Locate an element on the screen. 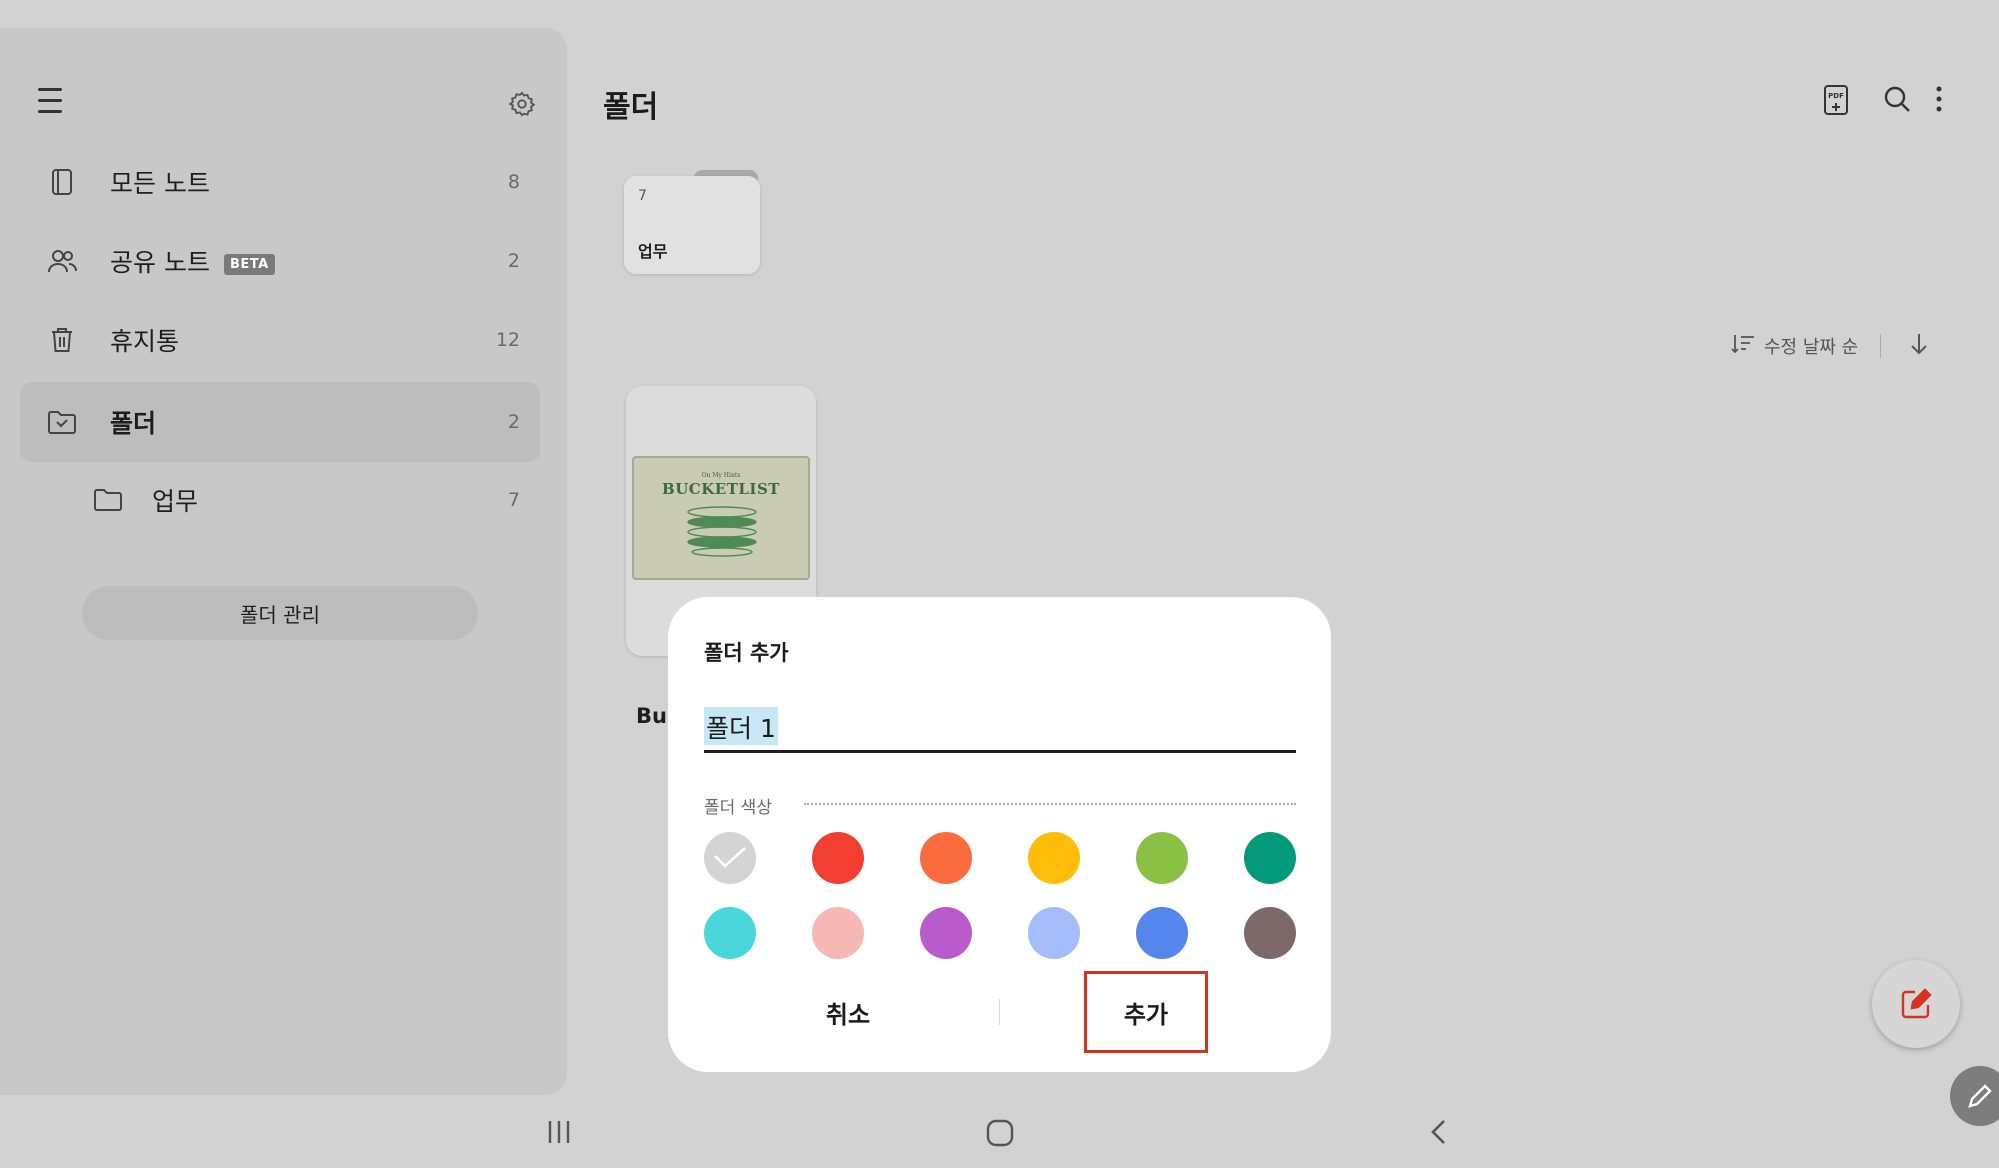 The image size is (1999, 1168). notebook-icon is located at coordinates (56, 182).